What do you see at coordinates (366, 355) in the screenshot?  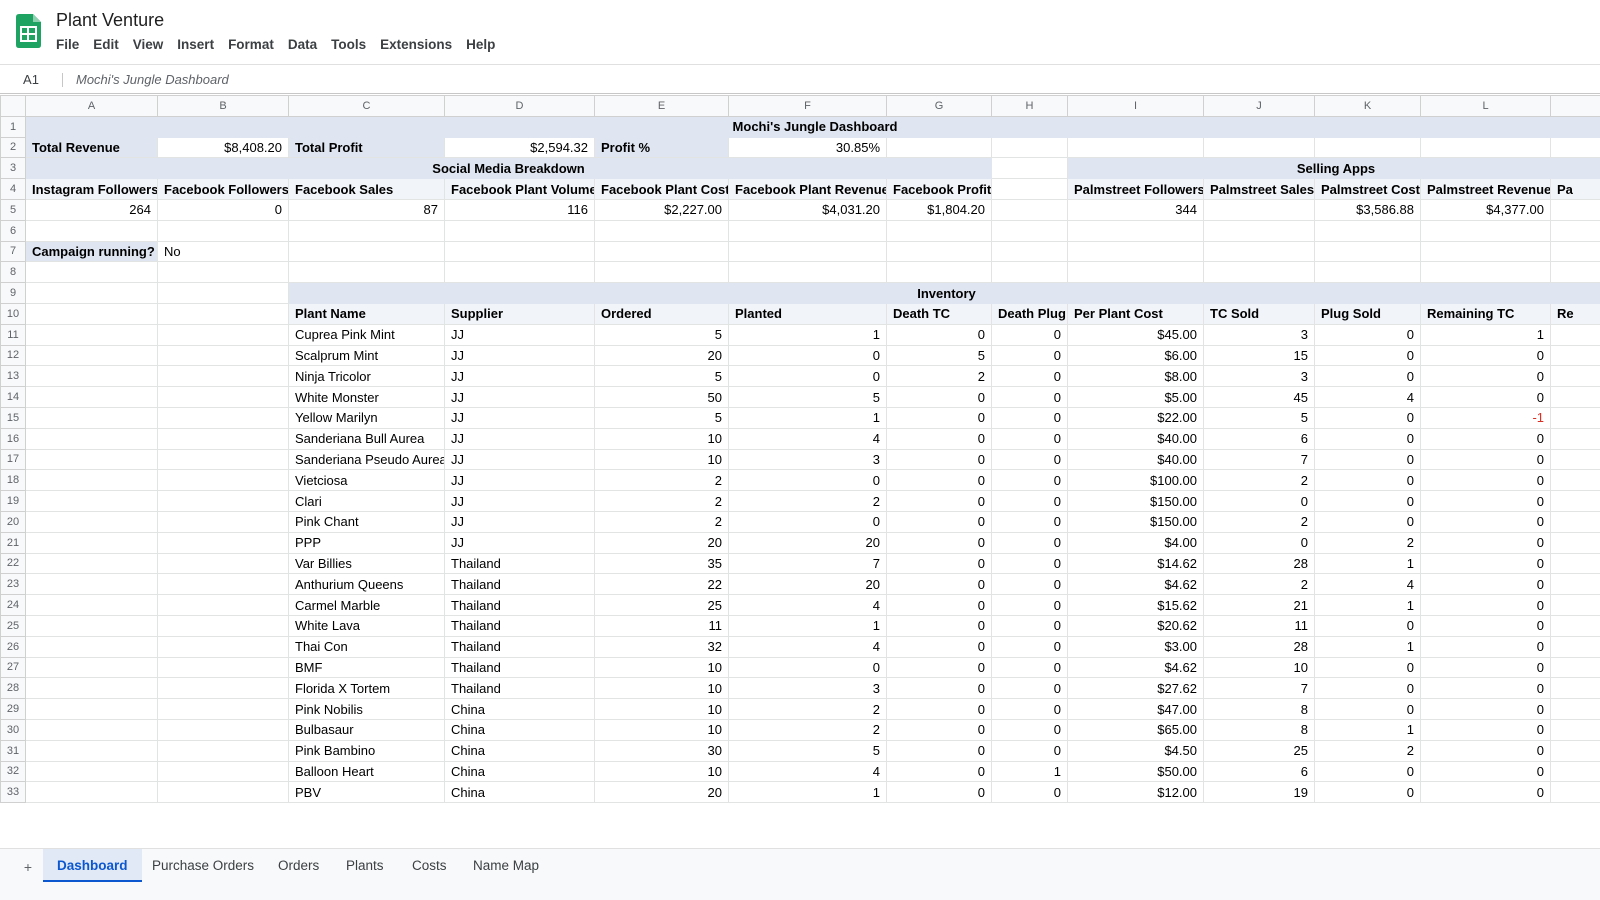 I see `inventory-cell: Scalprum Mint` at bounding box center [366, 355].